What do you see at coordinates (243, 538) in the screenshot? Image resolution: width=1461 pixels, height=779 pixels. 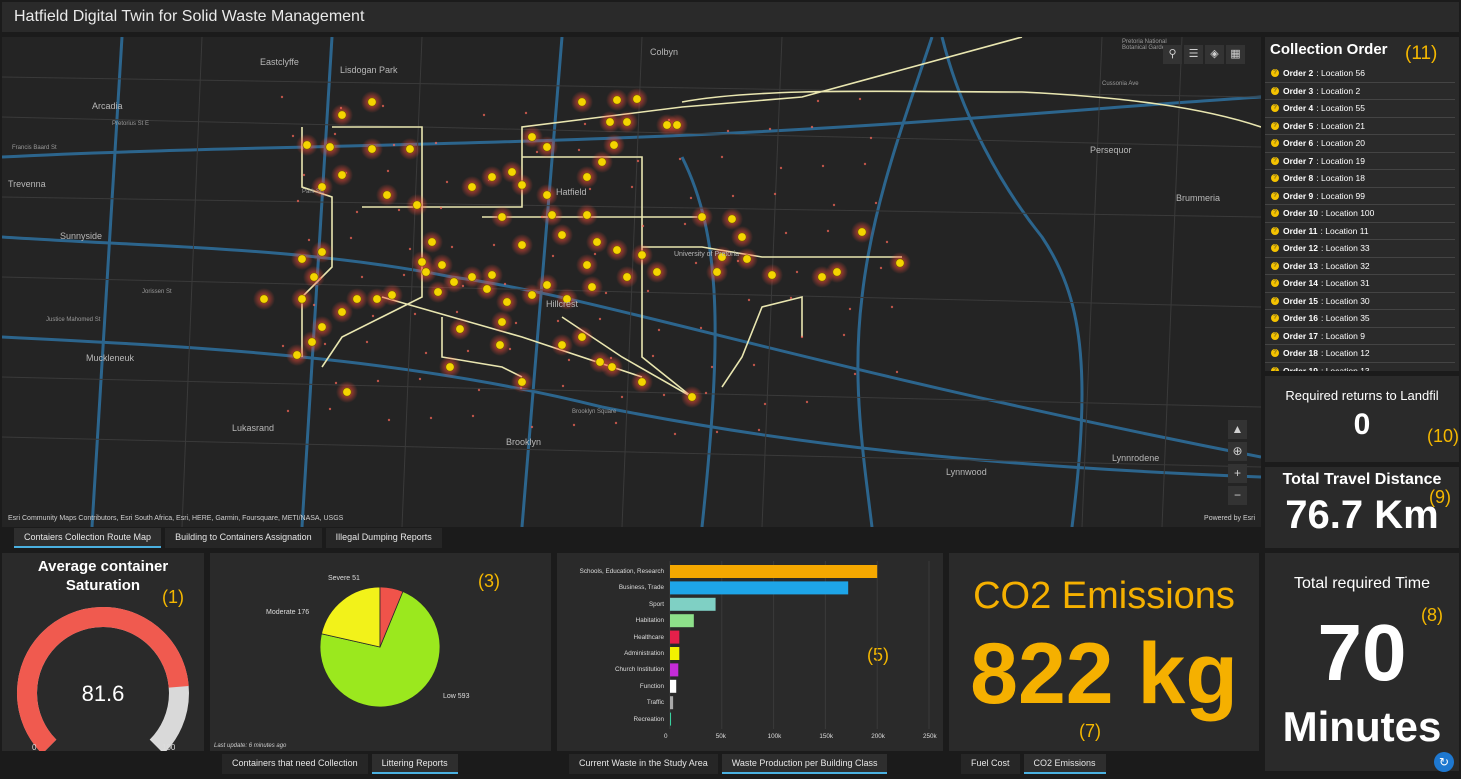 I see `tab-building-assignation: Building to Containers Assignation` at bounding box center [243, 538].